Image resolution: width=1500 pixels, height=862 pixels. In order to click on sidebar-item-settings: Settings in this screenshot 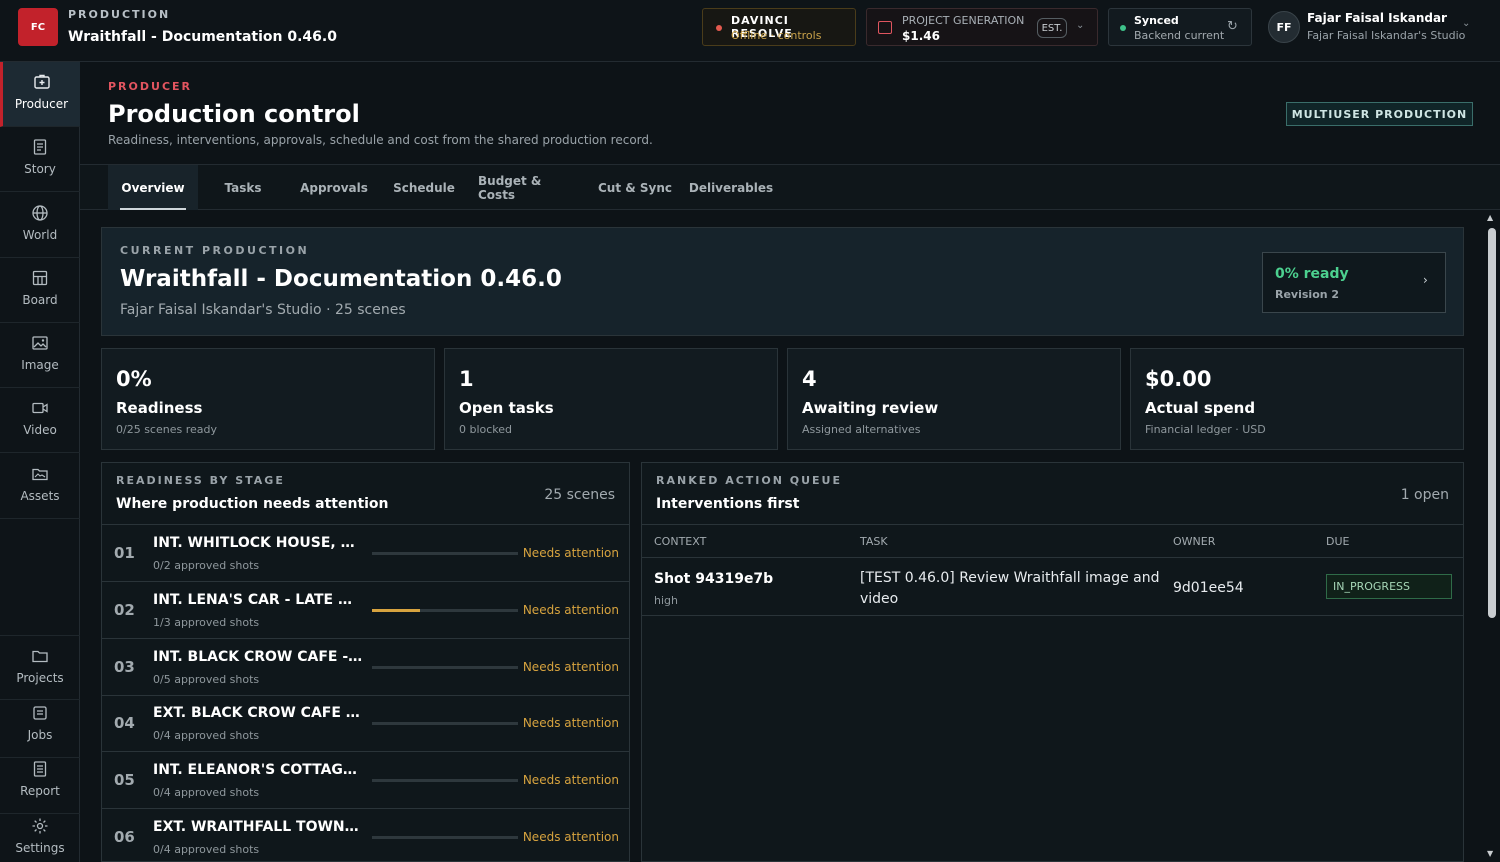, I will do `click(40, 834)`.